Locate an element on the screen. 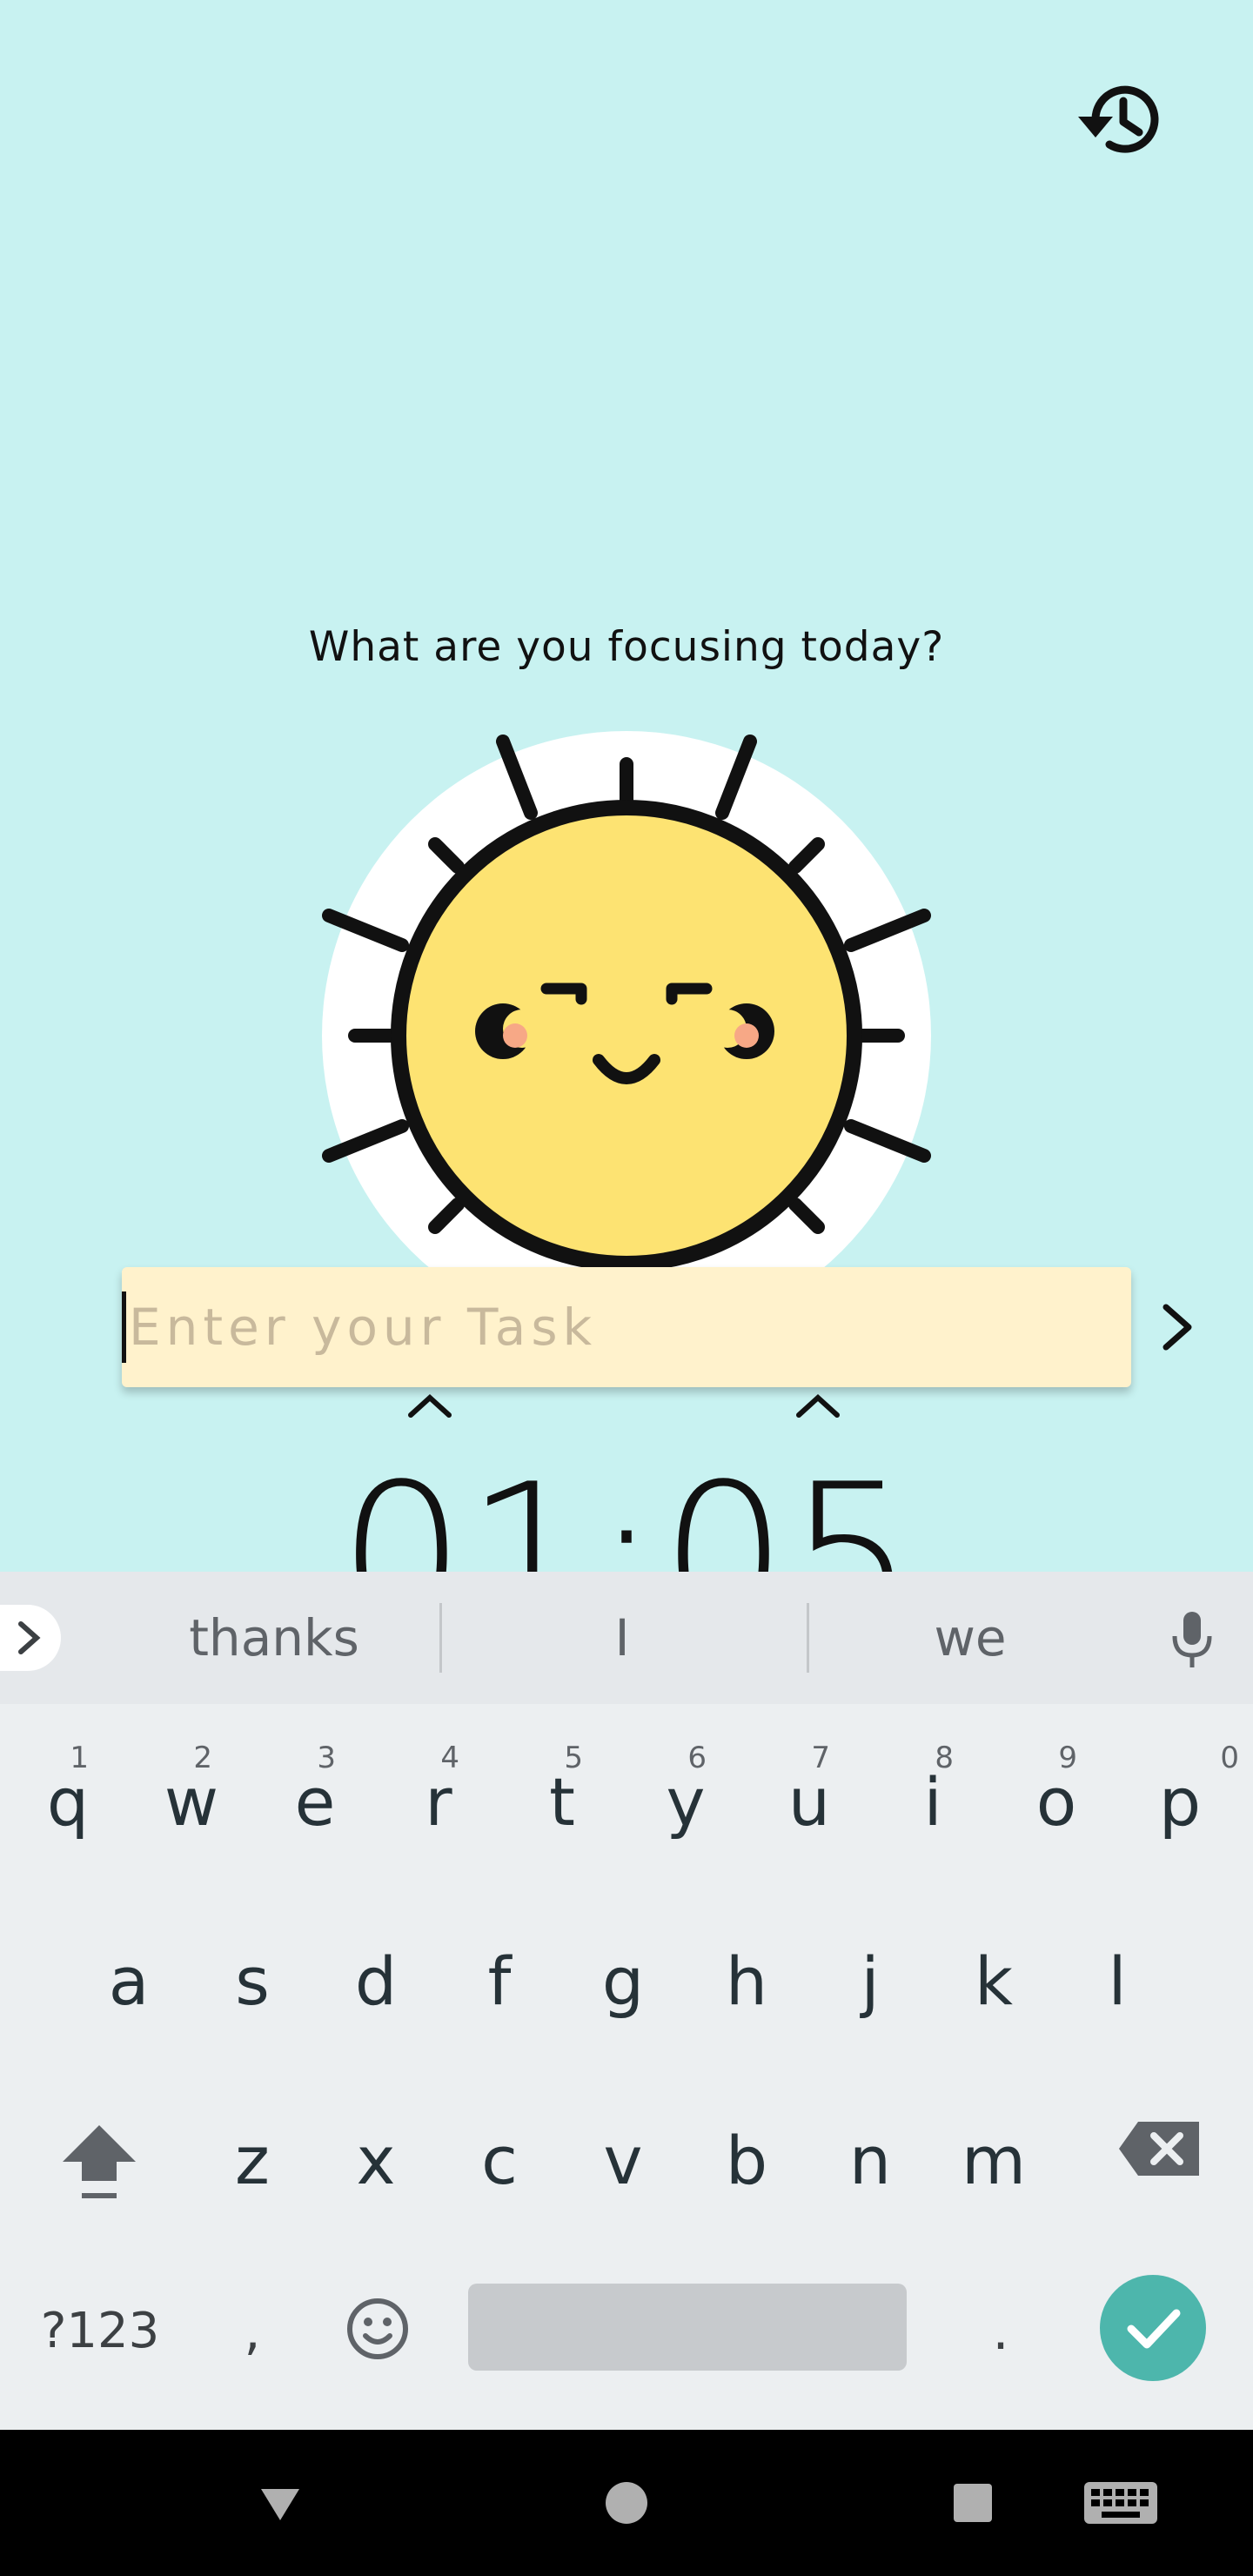 This screenshot has height=2576, width=1253. history-icon is located at coordinates (1118, 119).